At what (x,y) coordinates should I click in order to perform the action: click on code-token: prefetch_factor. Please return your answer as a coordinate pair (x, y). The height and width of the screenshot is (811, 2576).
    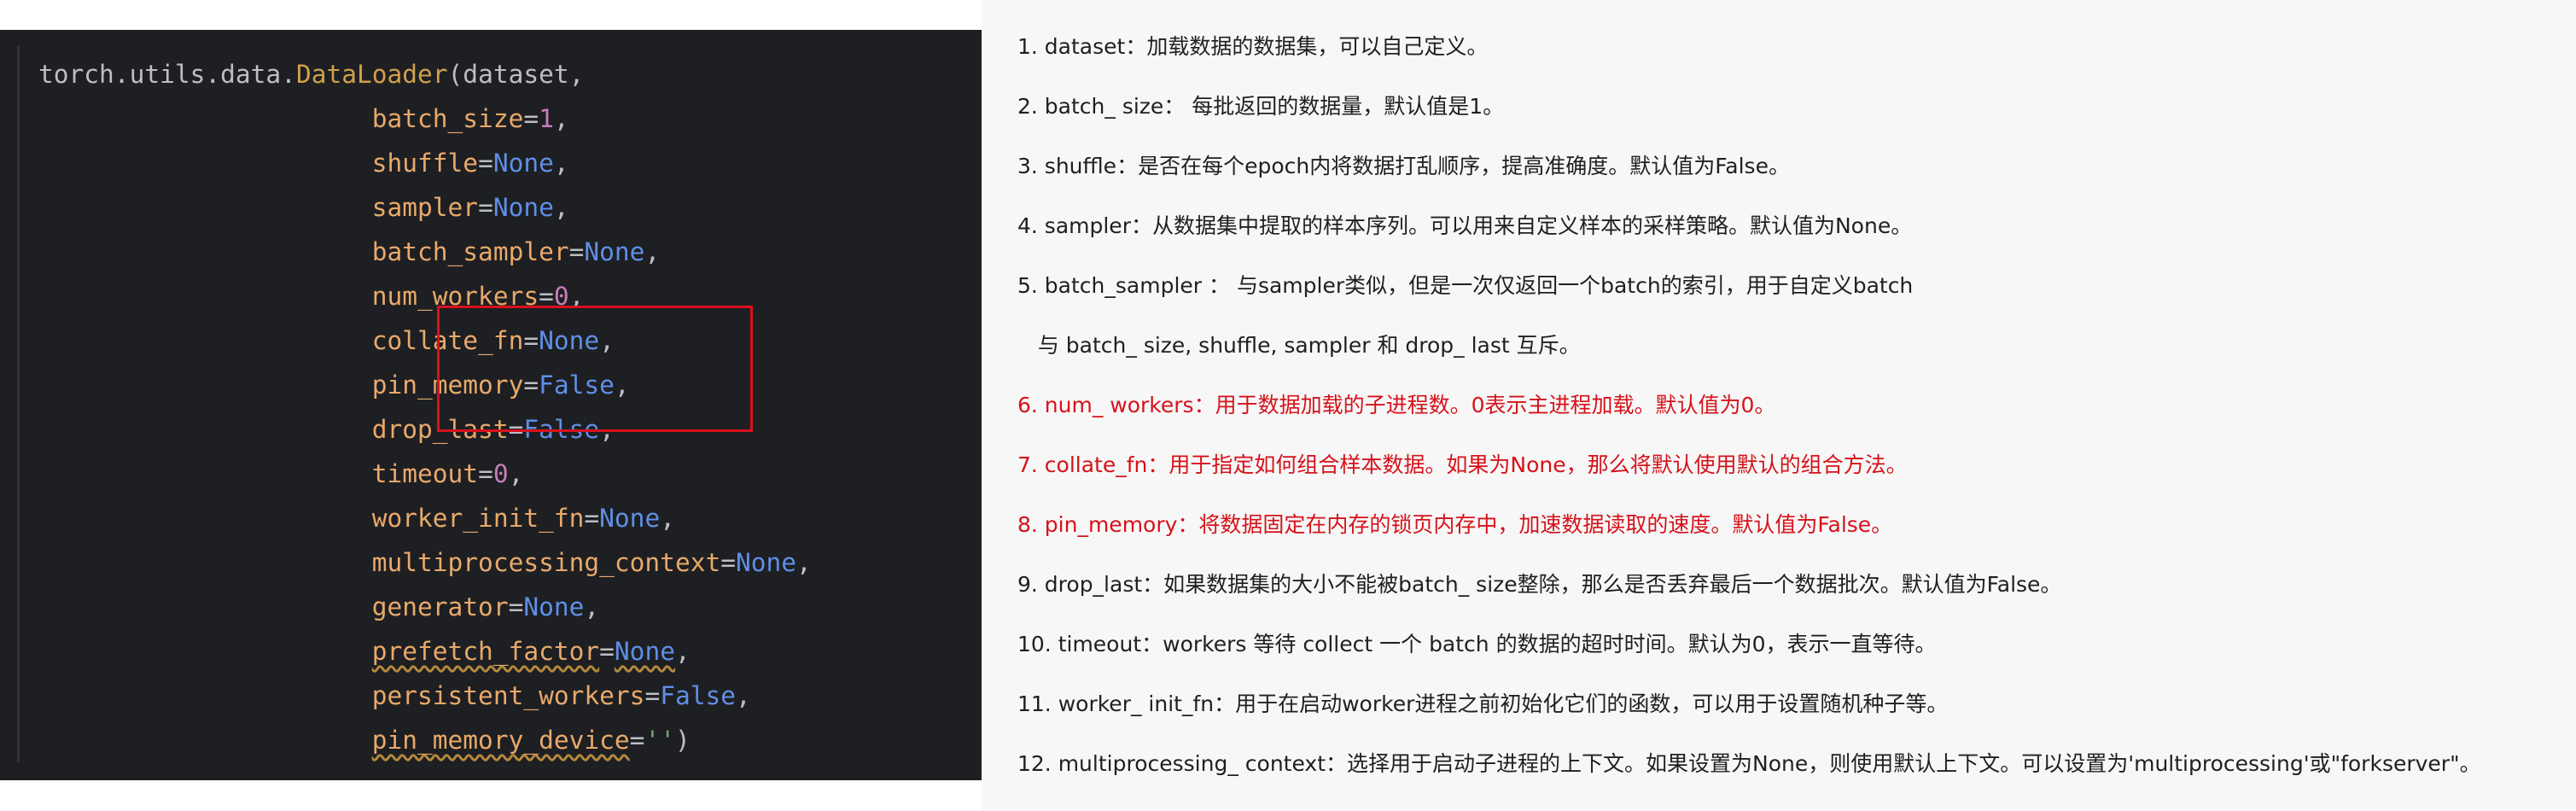
    Looking at the image, I should click on (485, 651).